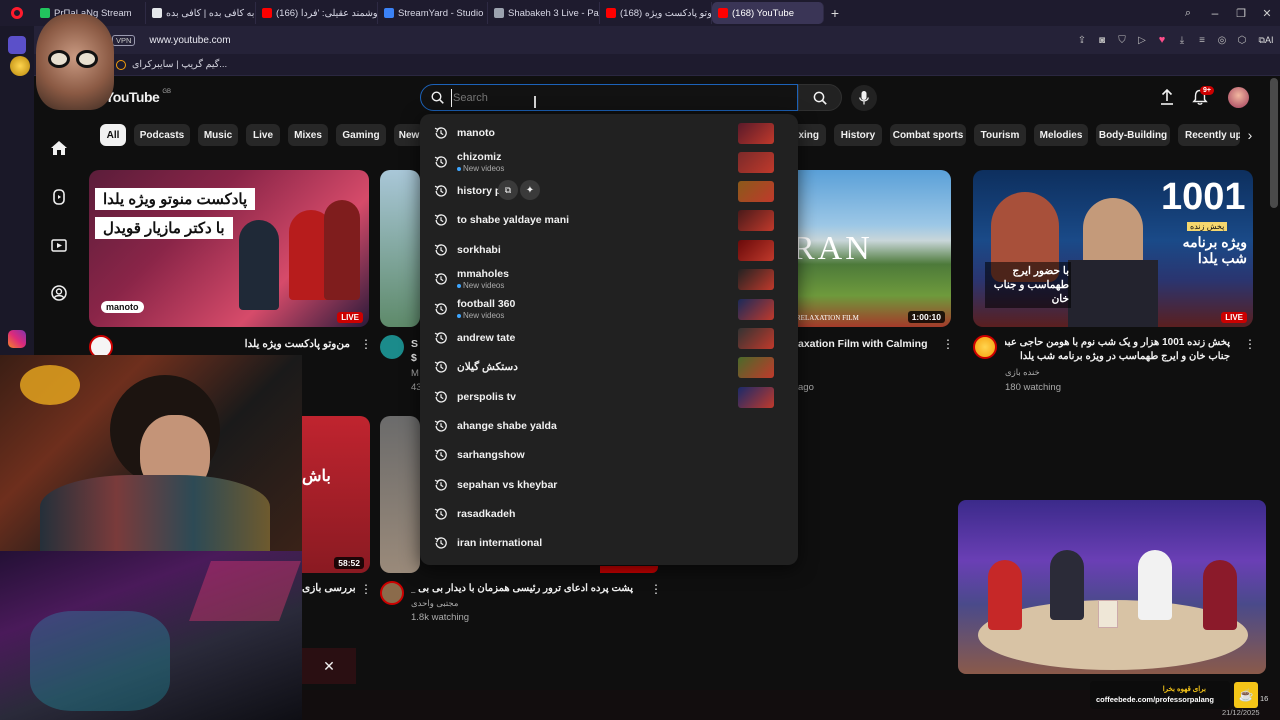 The width and height of the screenshot is (1280, 720). I want to click on suggestion-item: iran international, so click(609, 543).